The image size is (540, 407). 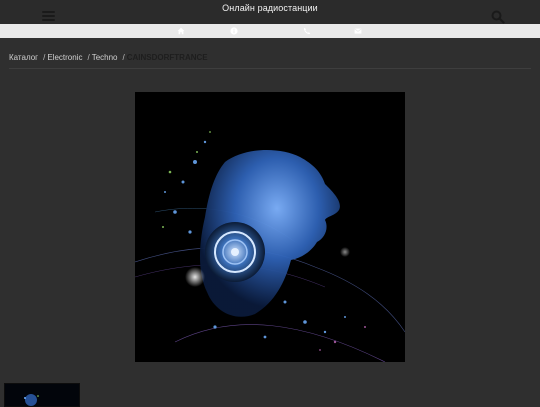 I want to click on contact-bar, so click(x=270, y=31).